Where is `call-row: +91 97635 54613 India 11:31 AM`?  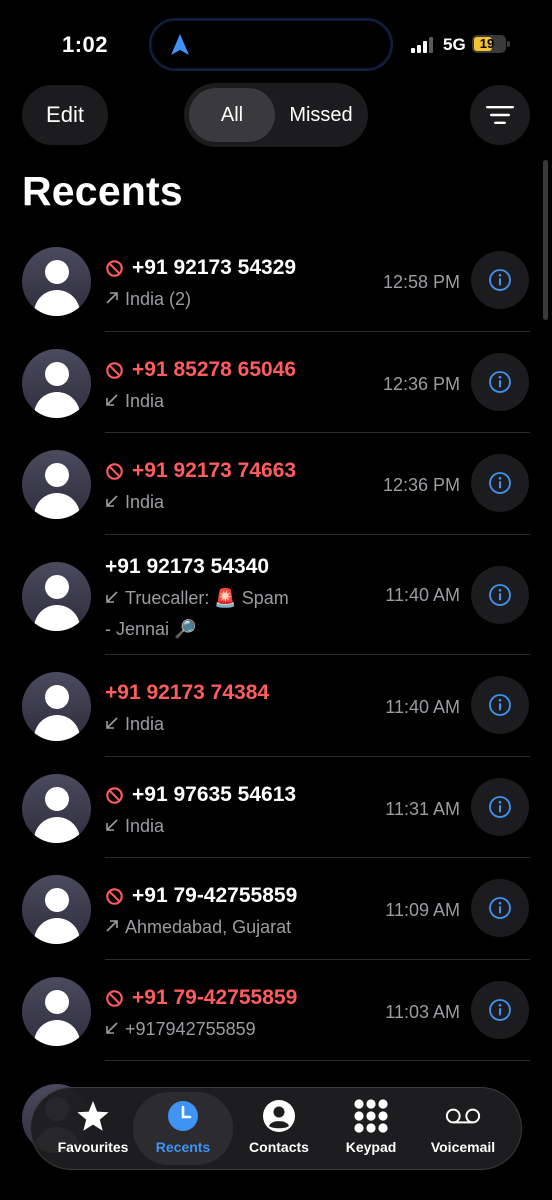
call-row: +91 97635 54613 India 11:31 AM is located at coordinates (276, 807).